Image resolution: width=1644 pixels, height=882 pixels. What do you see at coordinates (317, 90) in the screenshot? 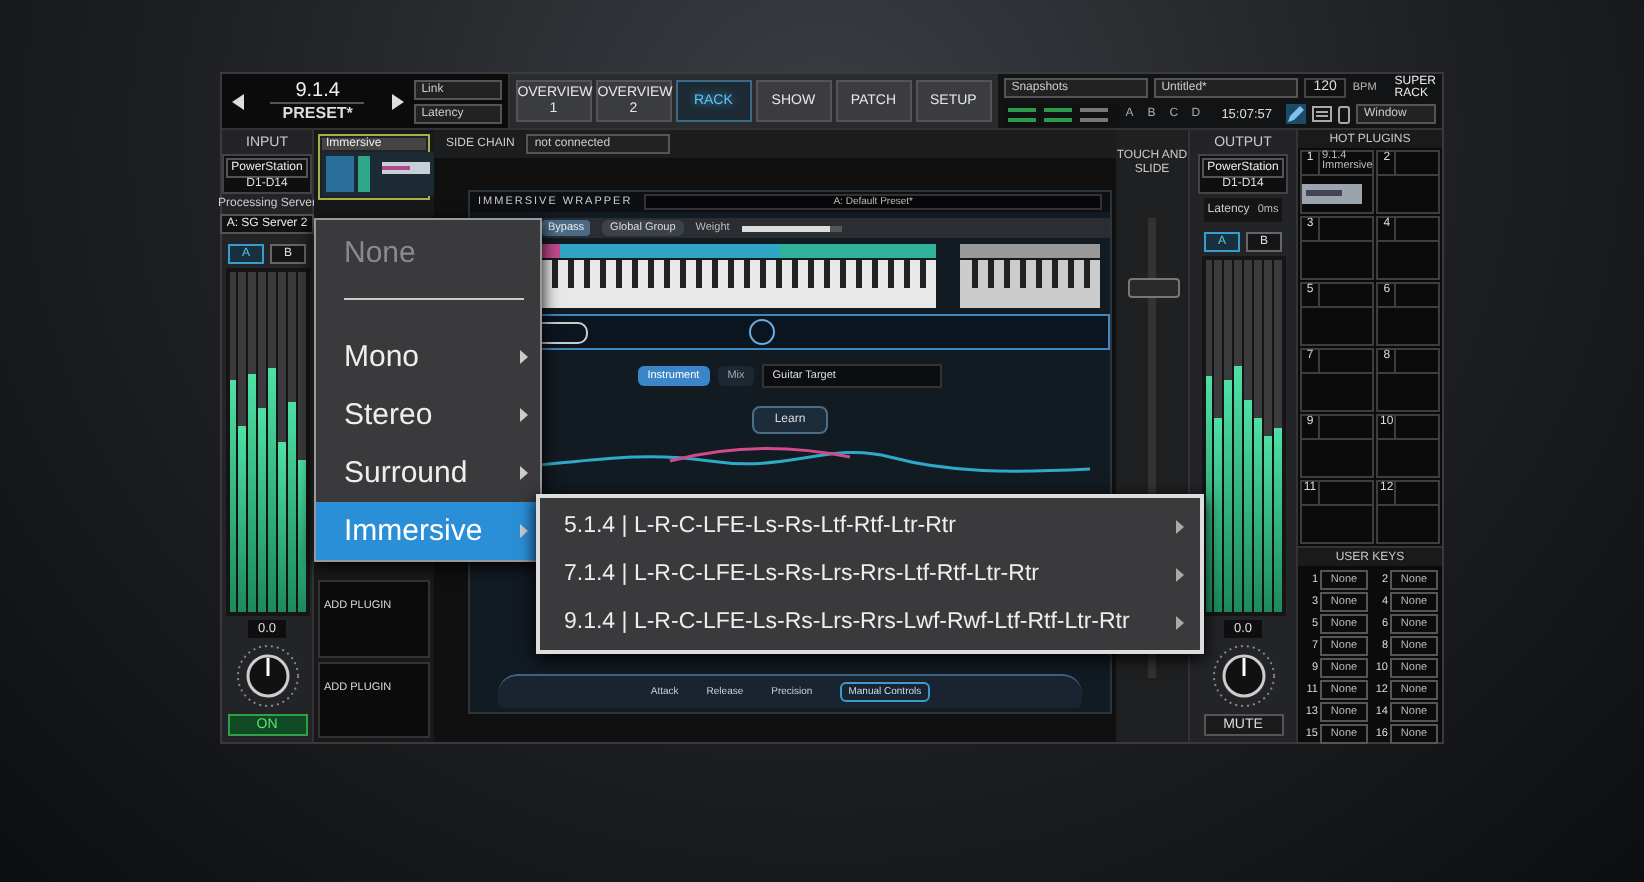
I see `preset-number: 9.1.4` at bounding box center [317, 90].